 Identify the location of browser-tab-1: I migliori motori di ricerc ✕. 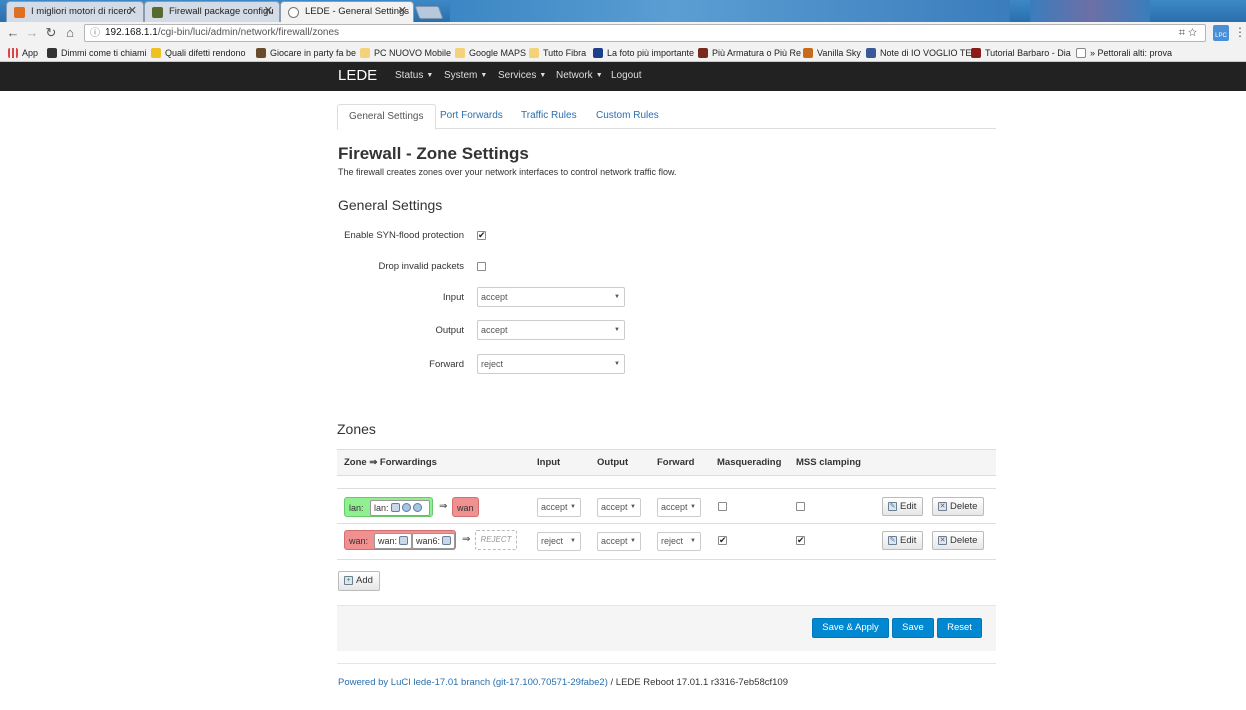
(75, 11).